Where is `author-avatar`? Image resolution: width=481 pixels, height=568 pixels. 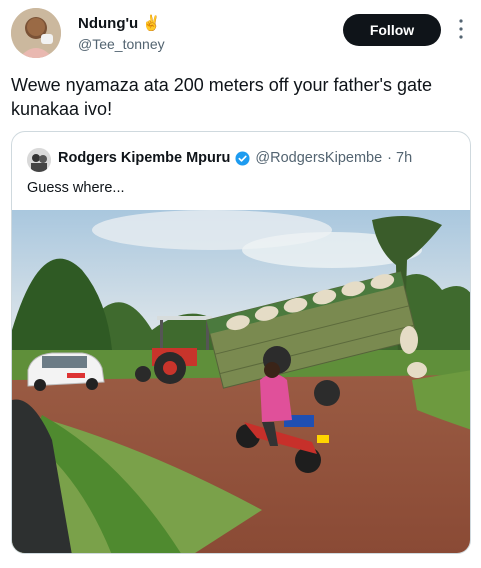
author-avatar is located at coordinates (36, 33).